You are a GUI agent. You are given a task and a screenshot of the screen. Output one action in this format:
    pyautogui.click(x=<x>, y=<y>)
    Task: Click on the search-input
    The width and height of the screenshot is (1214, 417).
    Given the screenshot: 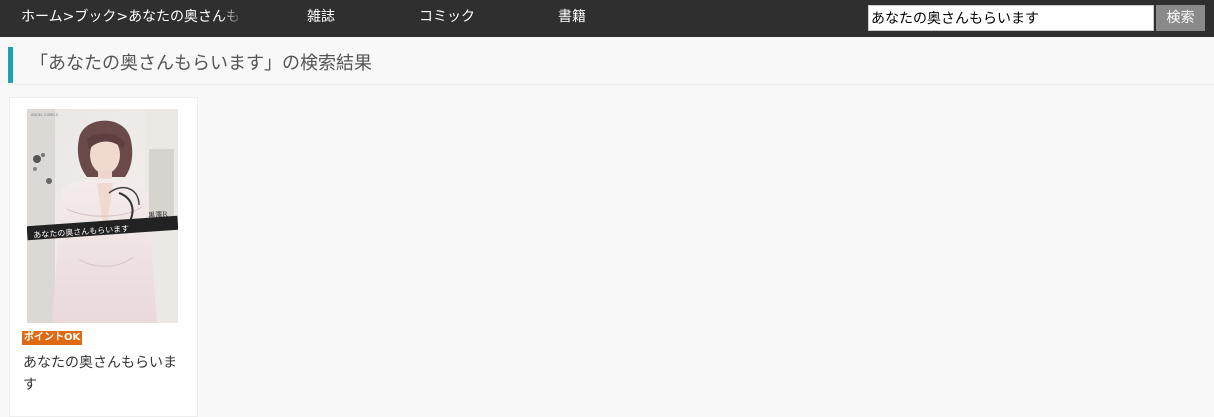 What is the action you would take?
    pyautogui.click(x=1011, y=18)
    